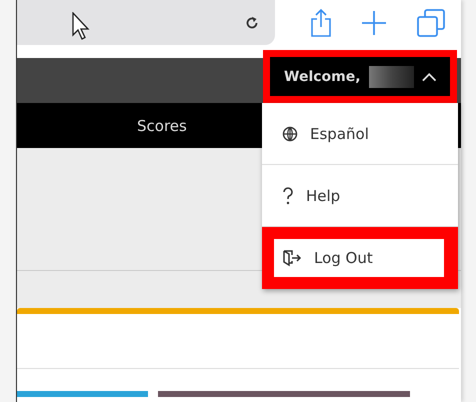 The image size is (476, 402). Describe the element at coordinates (391, 77) in the screenshot. I see `redacted-name` at that location.